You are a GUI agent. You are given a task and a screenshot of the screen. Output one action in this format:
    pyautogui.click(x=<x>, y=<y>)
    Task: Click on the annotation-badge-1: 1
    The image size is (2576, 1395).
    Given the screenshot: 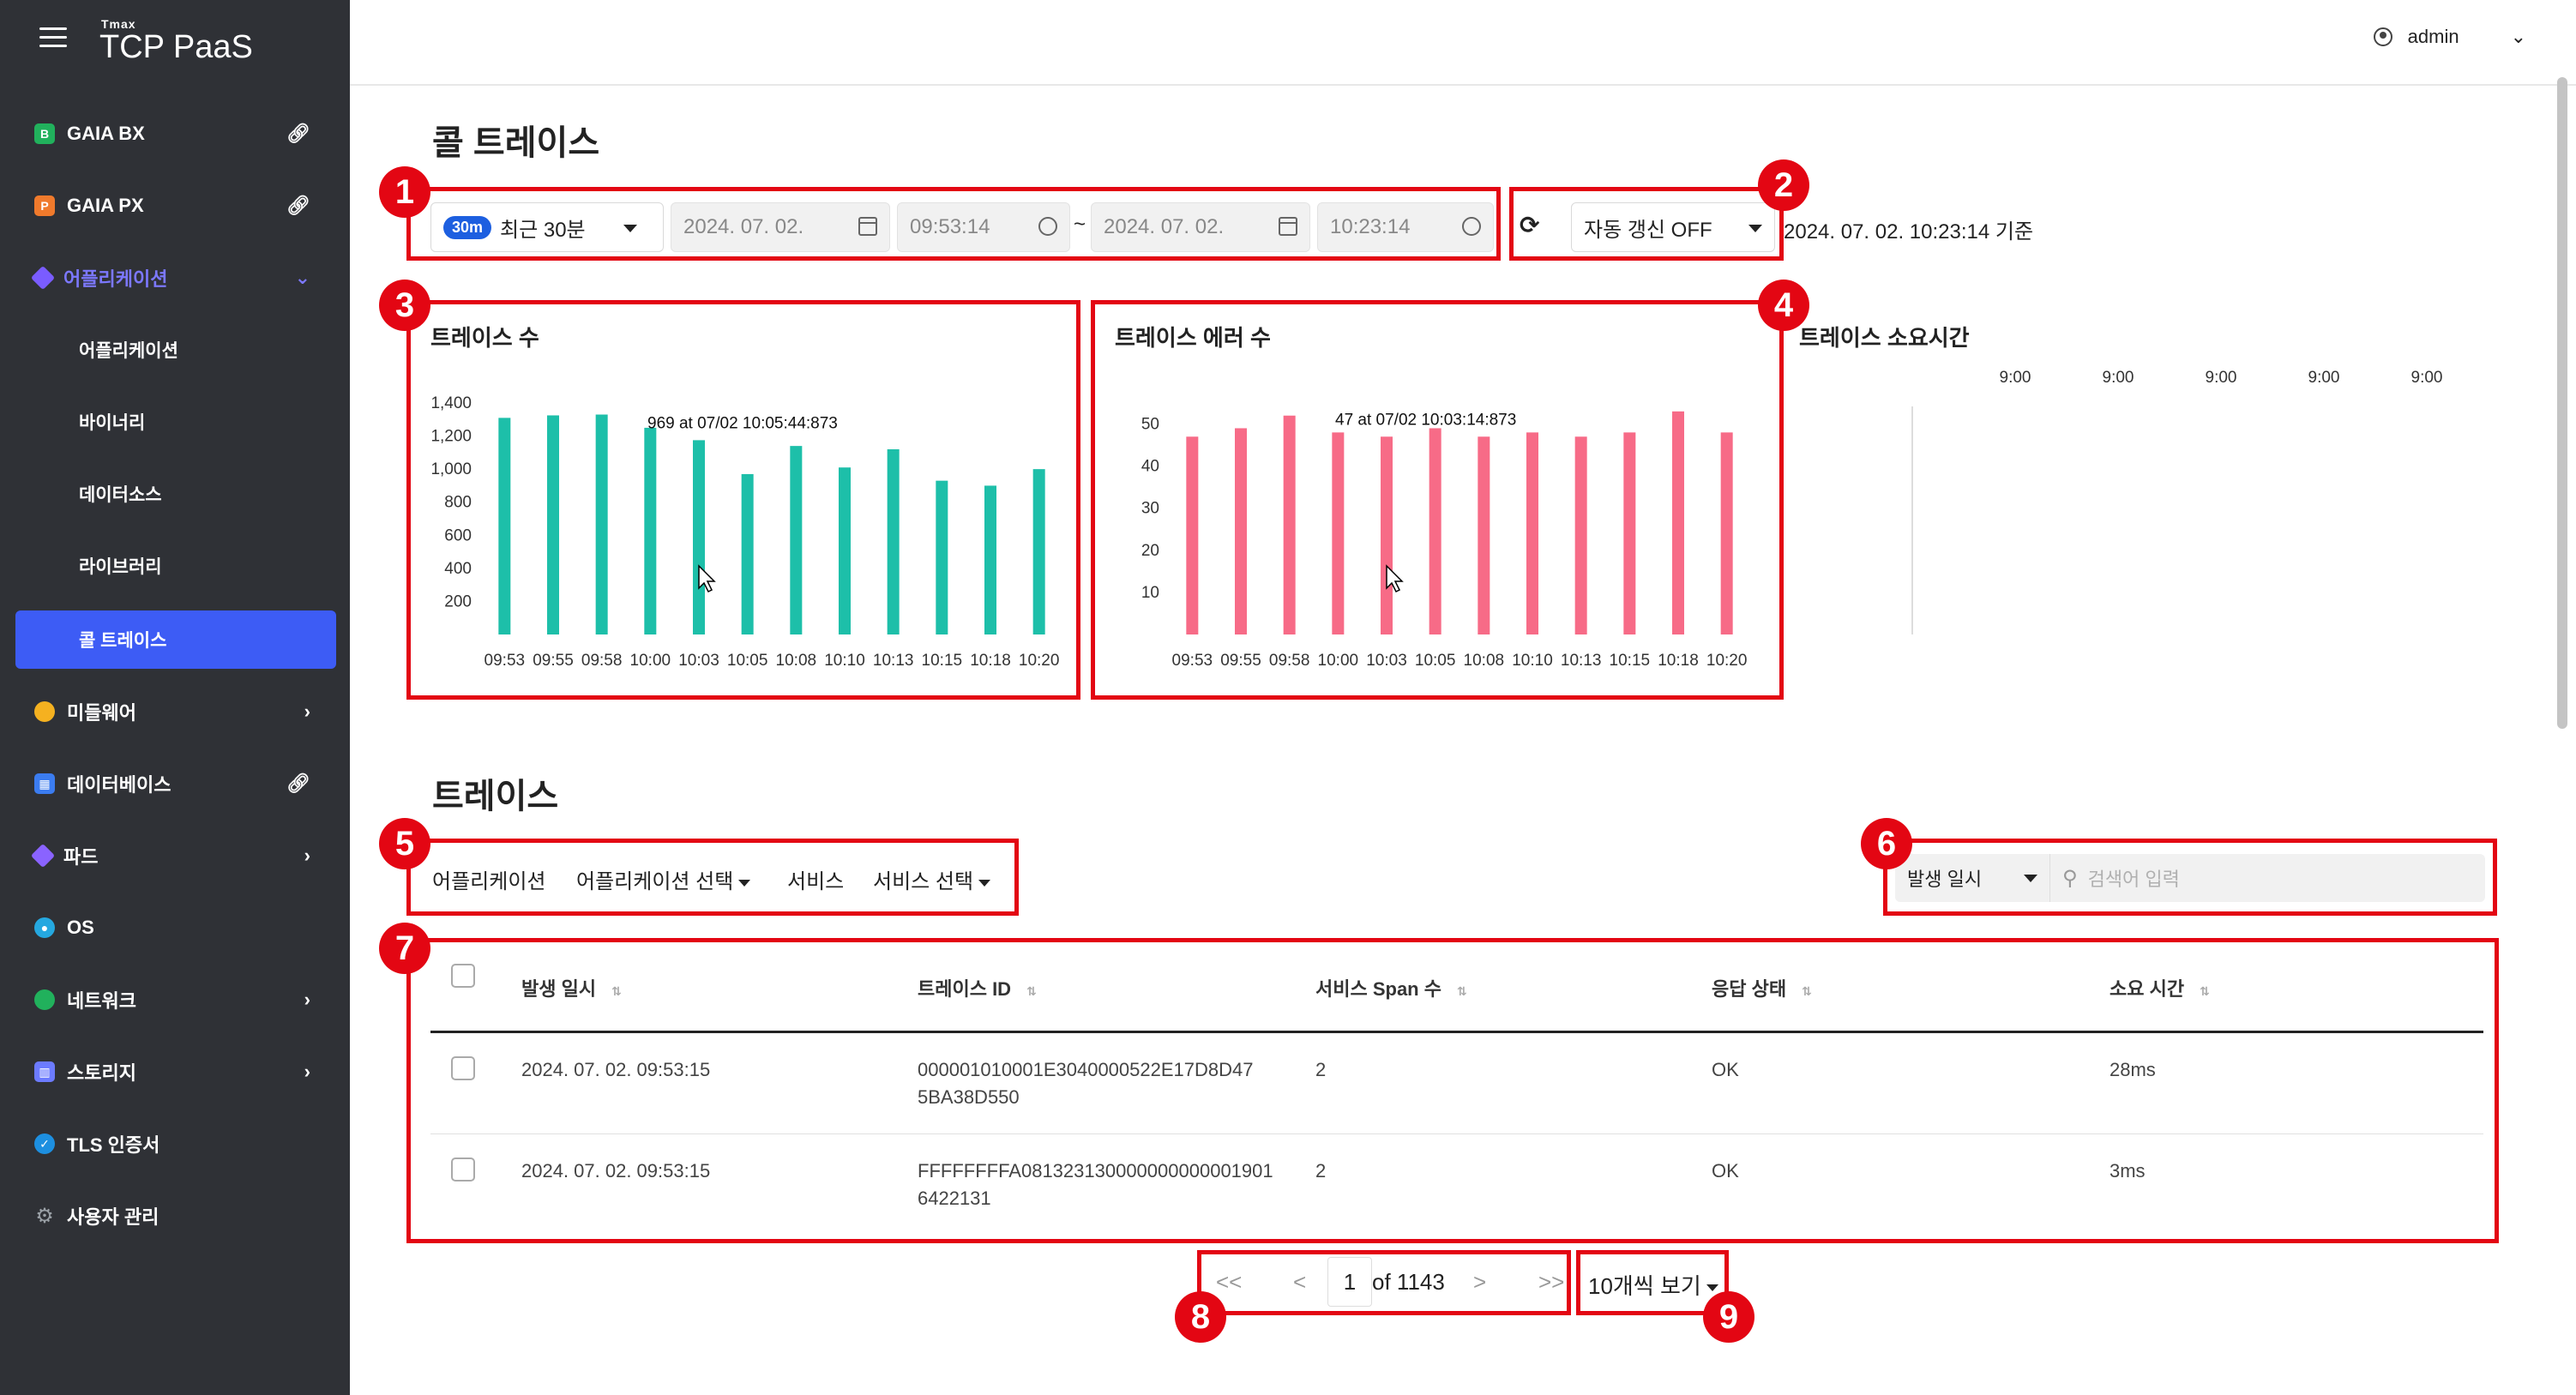 What is the action you would take?
    pyautogui.click(x=404, y=192)
    